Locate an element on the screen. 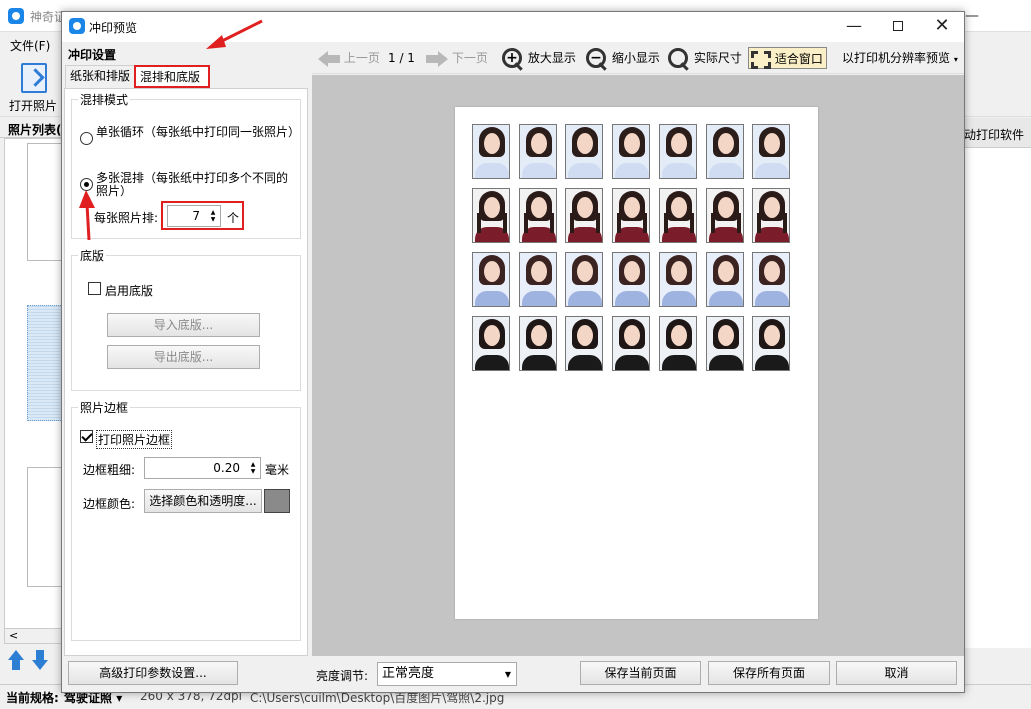 The width and height of the screenshot is (1031, 709). print-border-label: 打印照片边框 is located at coordinates (134, 439).